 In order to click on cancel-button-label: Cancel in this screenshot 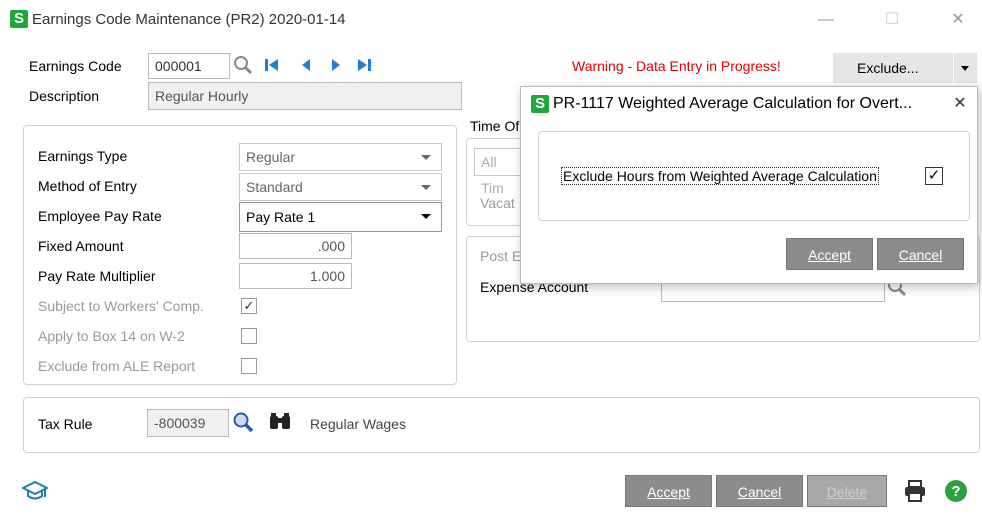, I will do `click(759, 492)`.